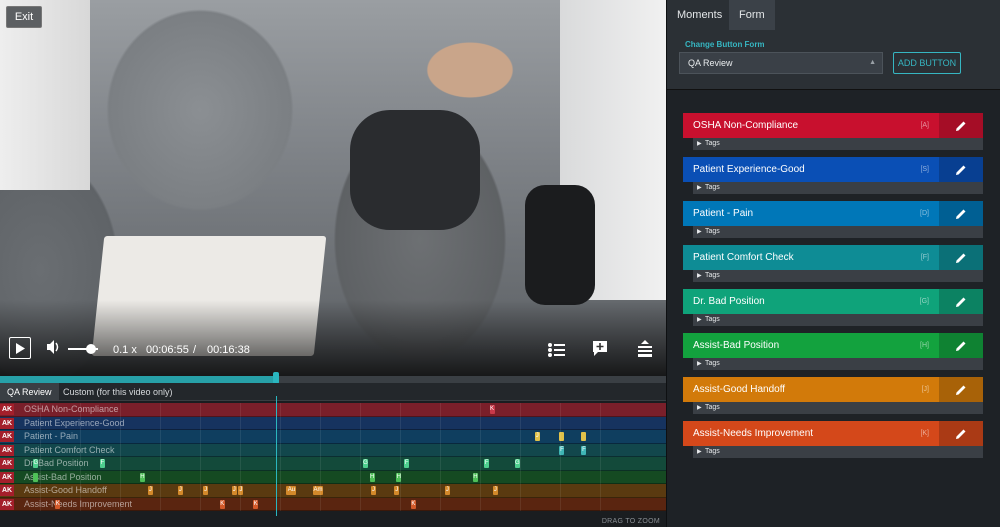 Image resolution: width=1000 pixels, height=527 pixels. Describe the element at coordinates (333, 378) in the screenshot. I see `video-progress-bar` at that location.